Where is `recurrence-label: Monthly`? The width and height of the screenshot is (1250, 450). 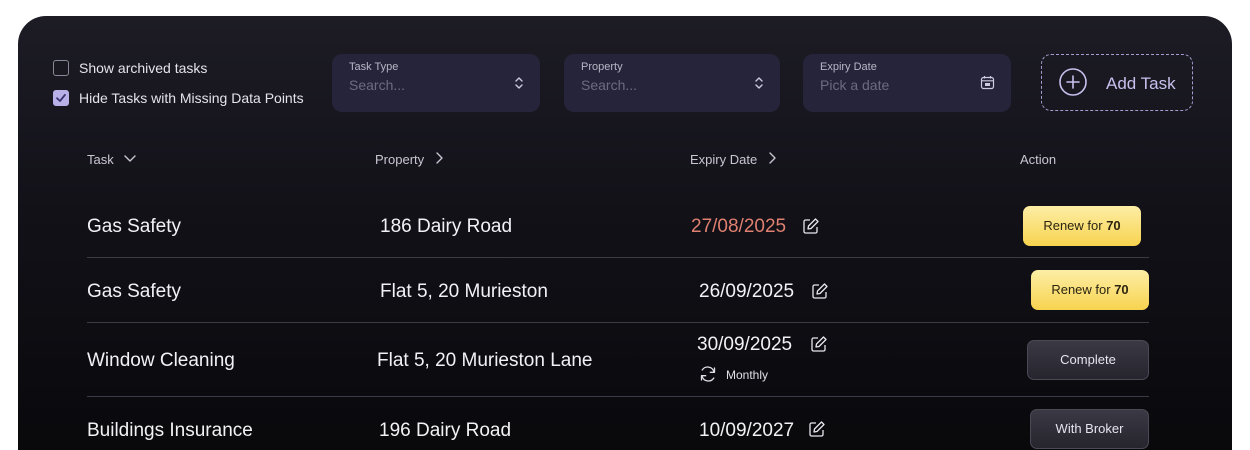
recurrence-label: Monthly is located at coordinates (747, 375).